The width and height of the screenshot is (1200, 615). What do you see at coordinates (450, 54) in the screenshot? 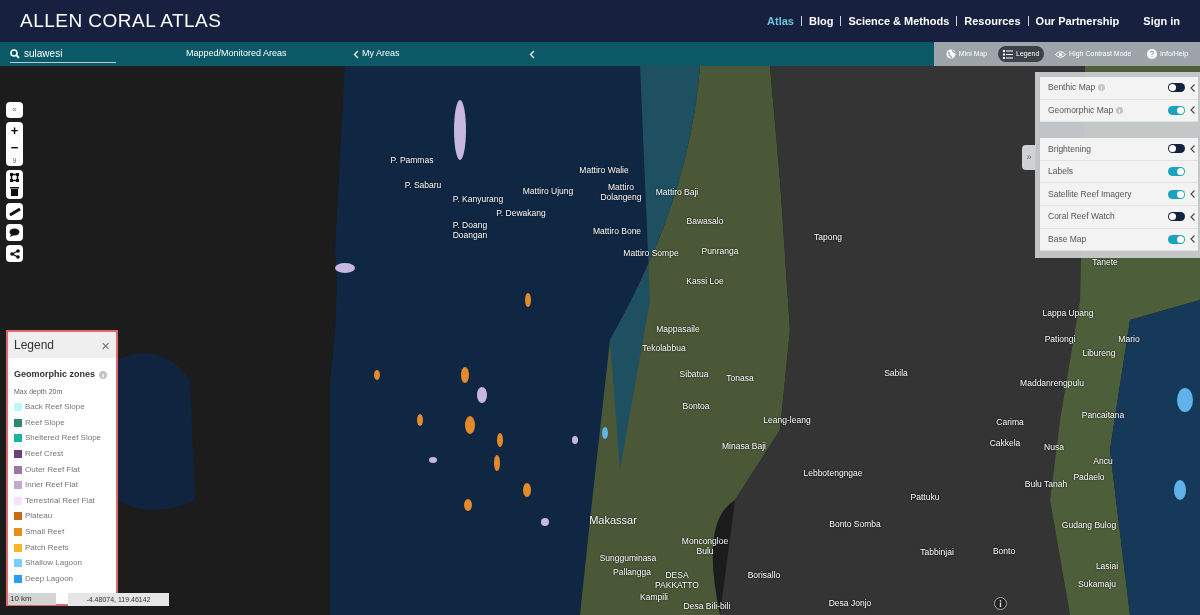
I see `panel-dropdown: My Areas` at bounding box center [450, 54].